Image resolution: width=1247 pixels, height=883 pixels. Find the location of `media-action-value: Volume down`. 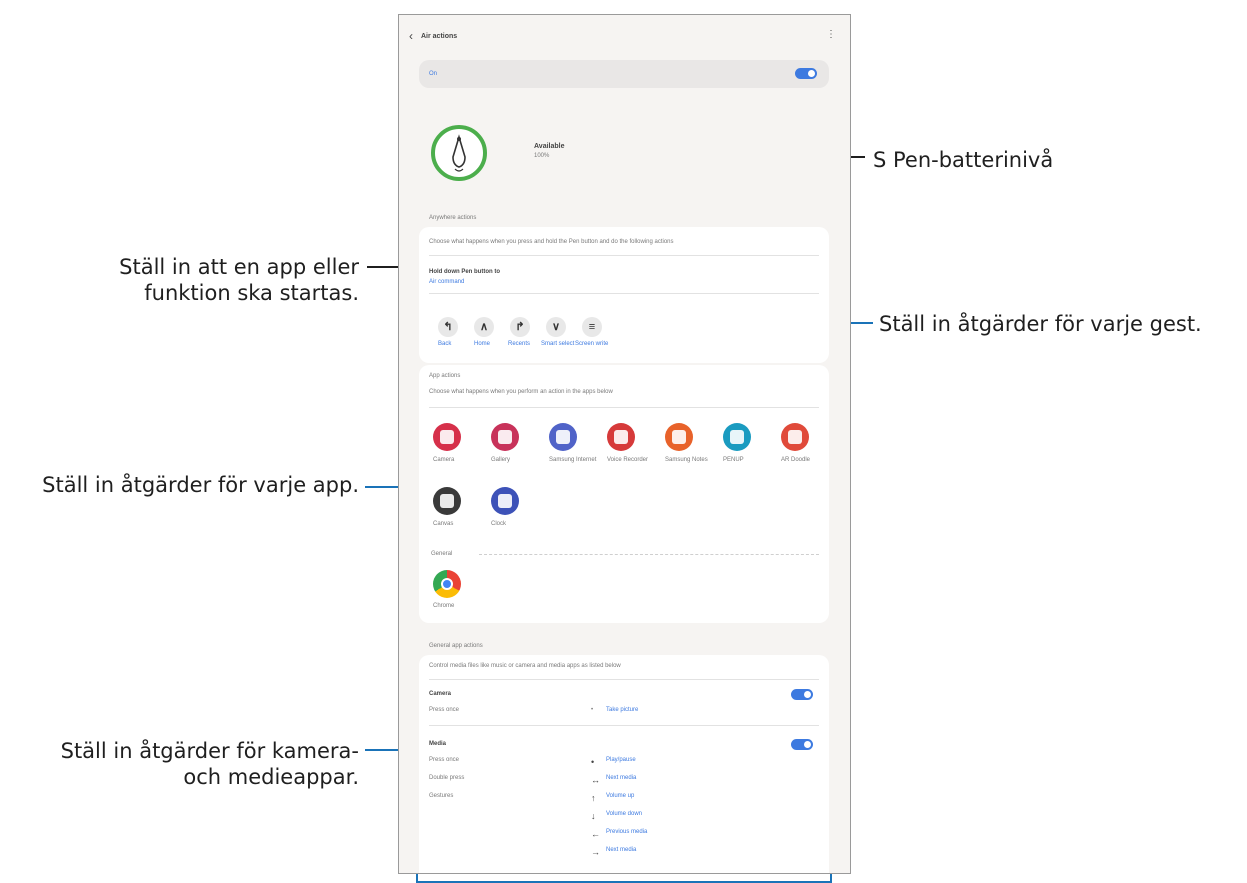

media-action-value: Volume down is located at coordinates (624, 814).